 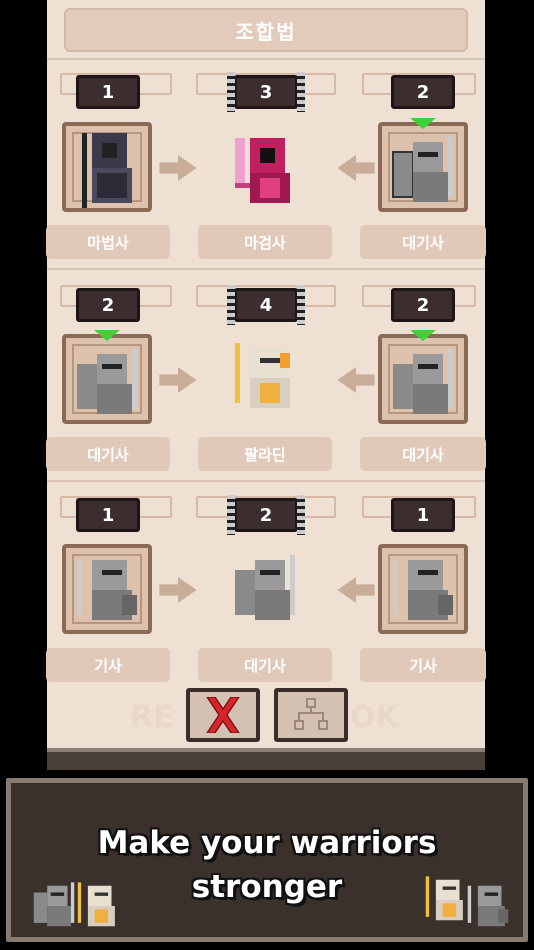 I want to click on banner-line-1: Make your warriors, so click(x=267, y=843).